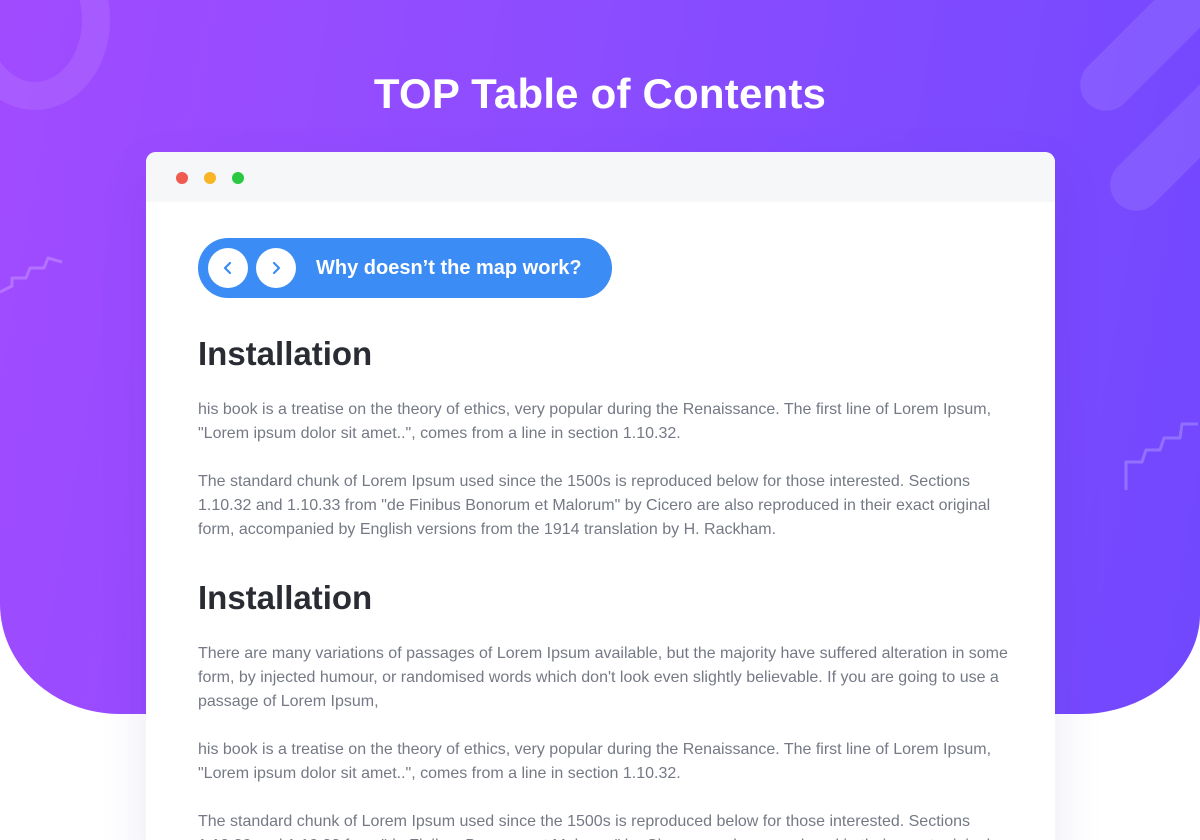  Describe the element at coordinates (210, 178) in the screenshot. I see `minimize-dot-icon` at that location.